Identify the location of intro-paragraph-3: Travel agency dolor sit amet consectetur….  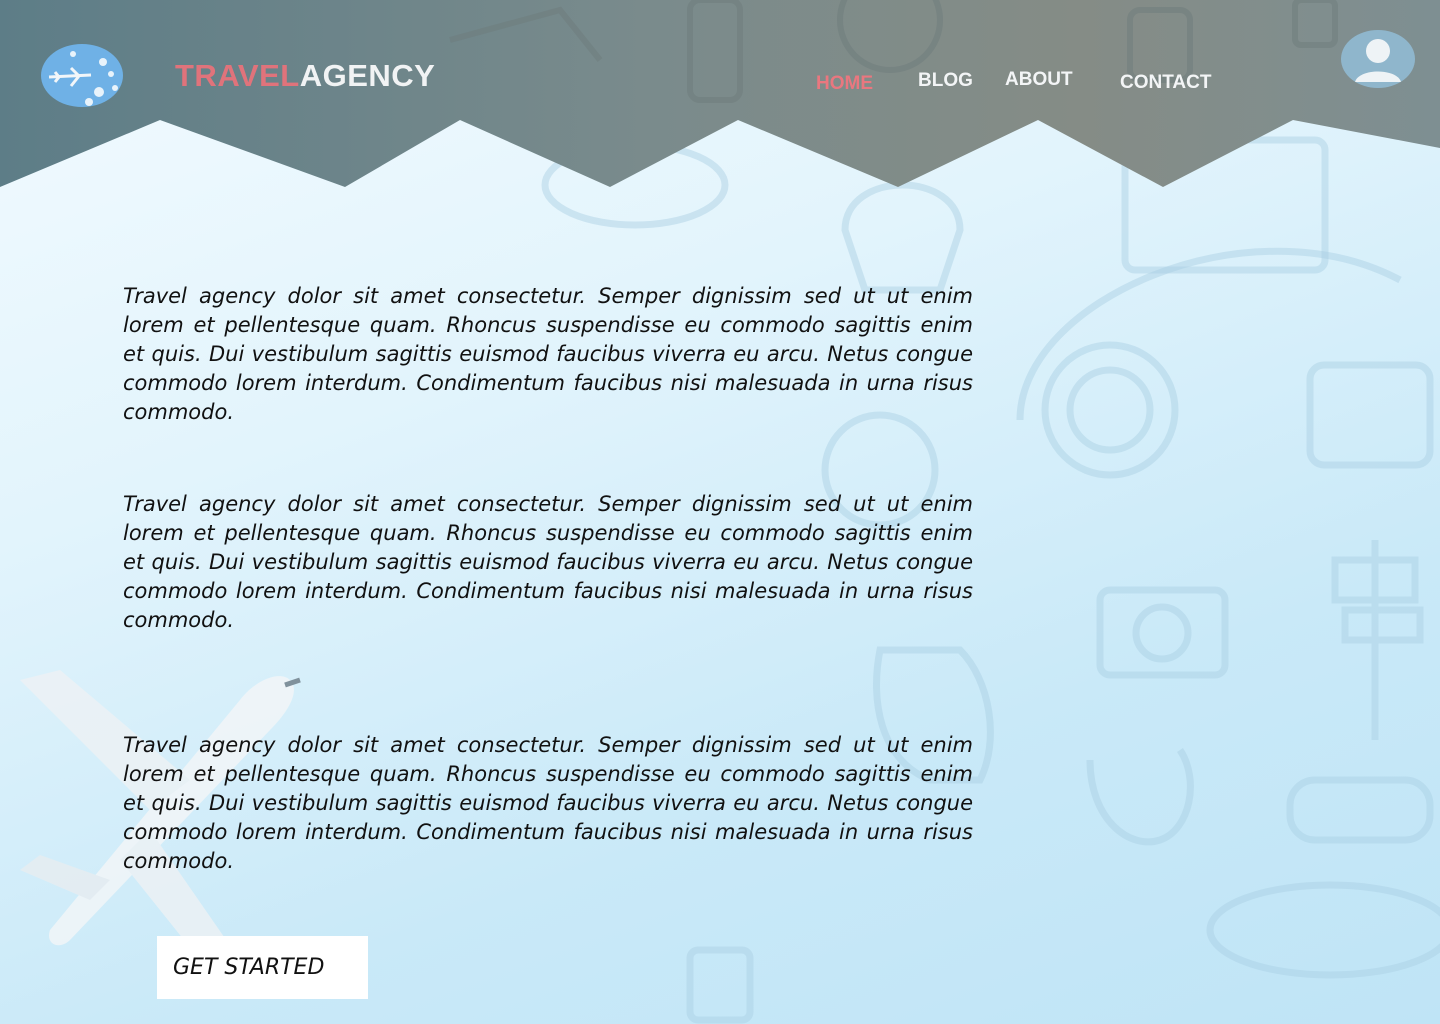
(548, 803).